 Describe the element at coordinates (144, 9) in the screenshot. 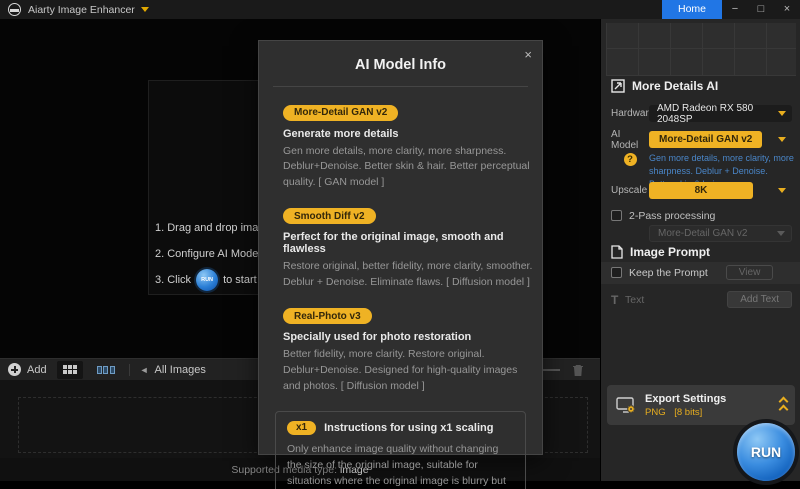

I see `app-menu-chevron-icon` at that location.